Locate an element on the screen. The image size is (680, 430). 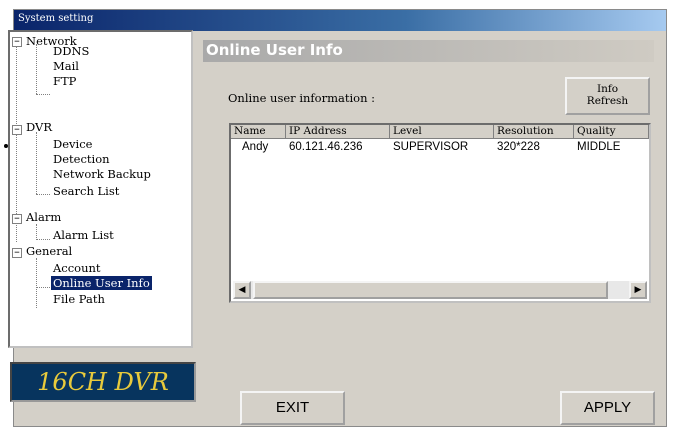
info-refresh-button: Info Refresh is located at coordinates (607, 96).